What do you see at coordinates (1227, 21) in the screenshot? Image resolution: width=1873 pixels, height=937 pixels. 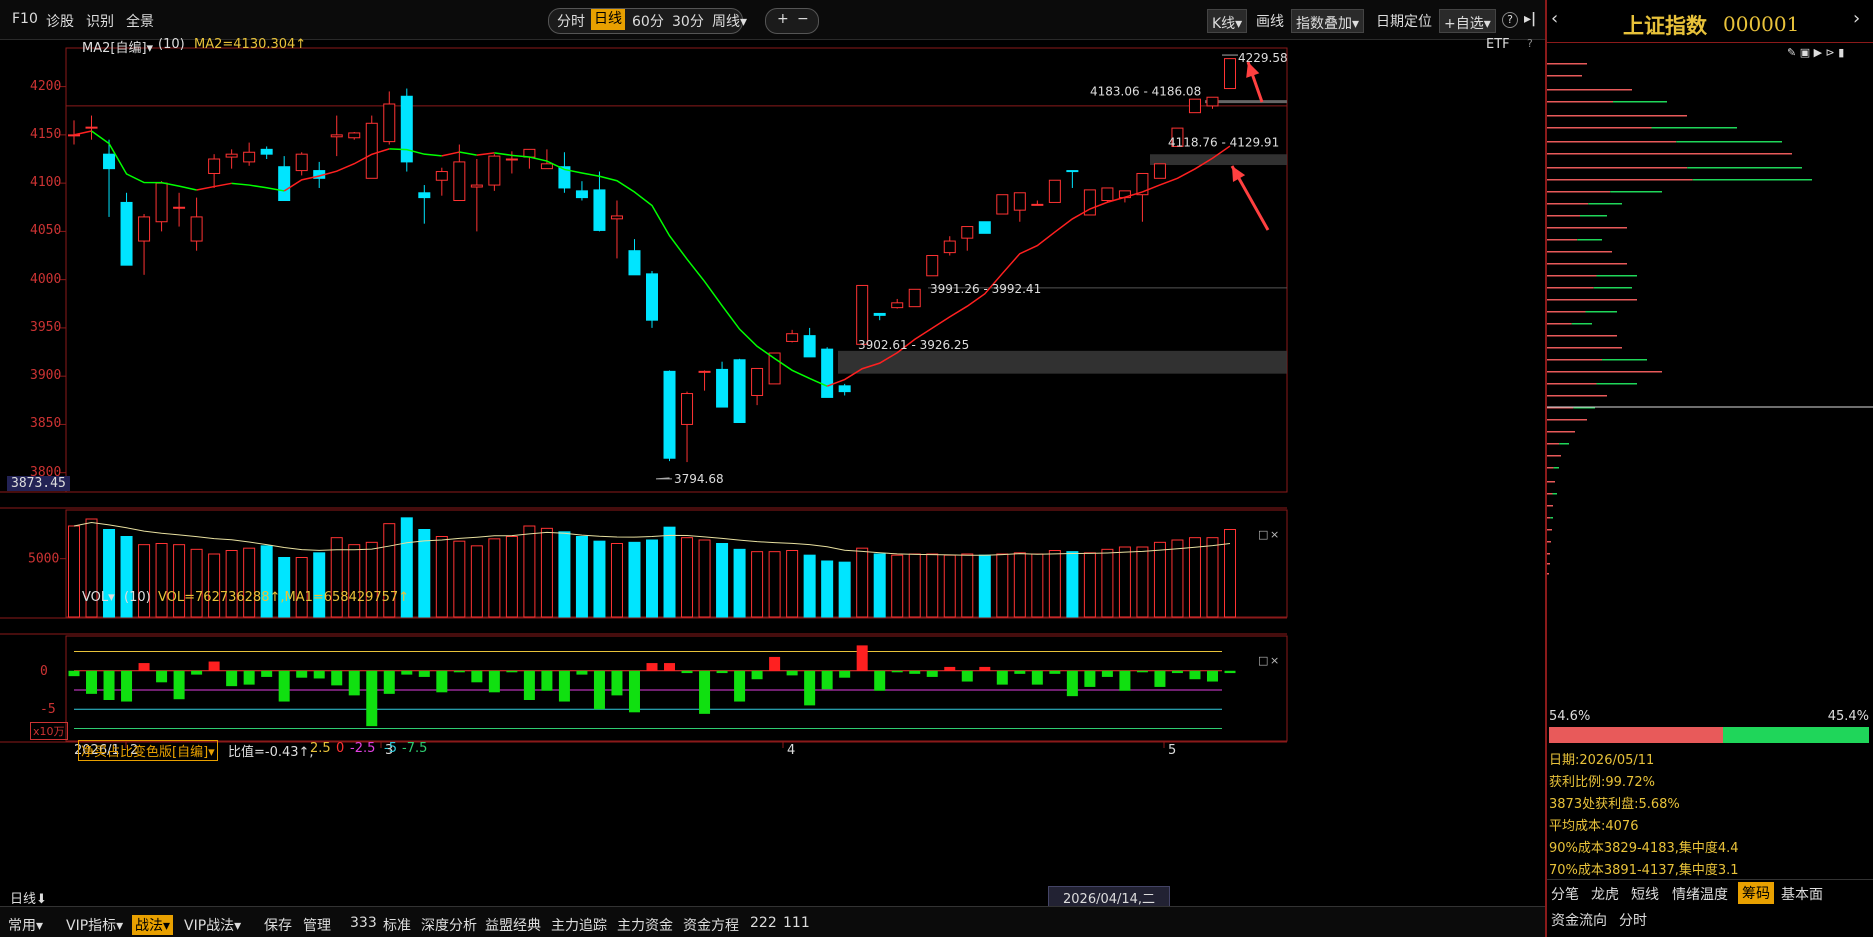 I see `kline-dropdown: K线▾` at bounding box center [1227, 21].